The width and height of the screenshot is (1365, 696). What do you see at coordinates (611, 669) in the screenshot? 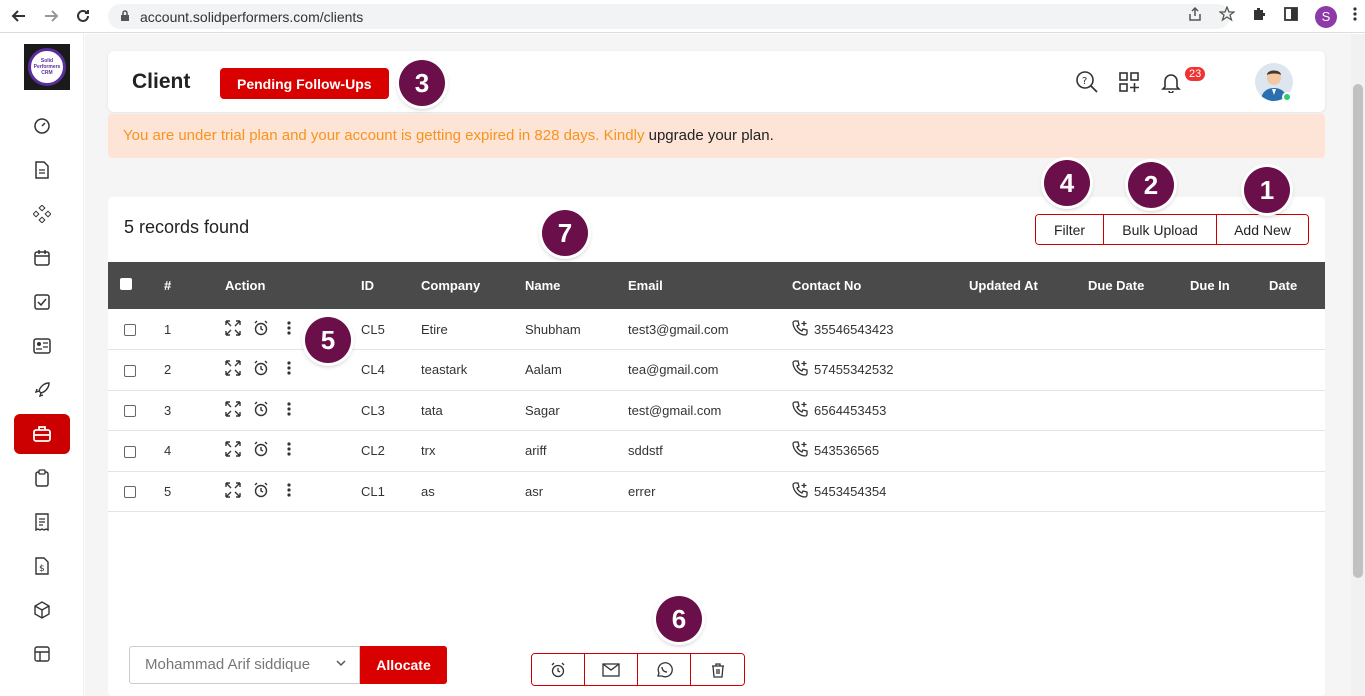
I see `bulk-email-button` at bounding box center [611, 669].